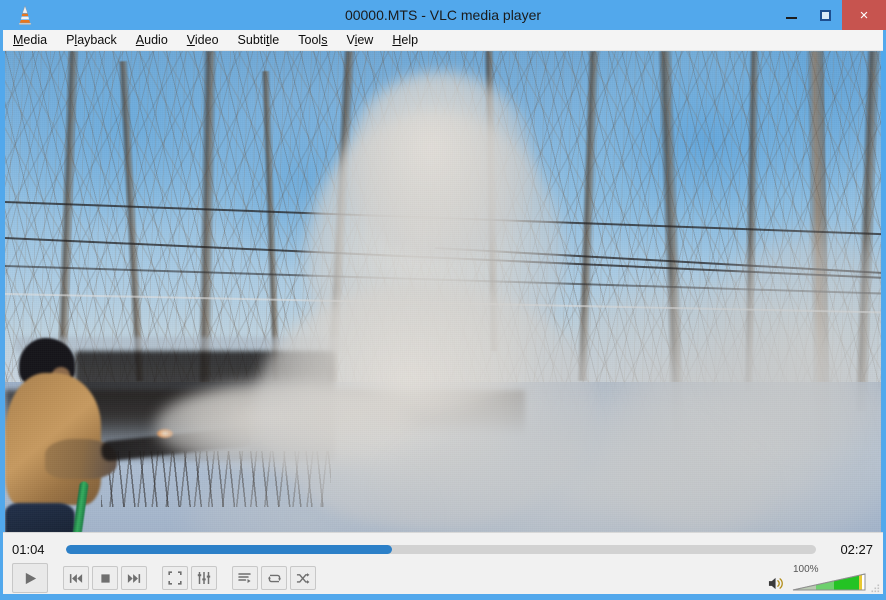  I want to click on window-controls: ×, so click(830, 15).